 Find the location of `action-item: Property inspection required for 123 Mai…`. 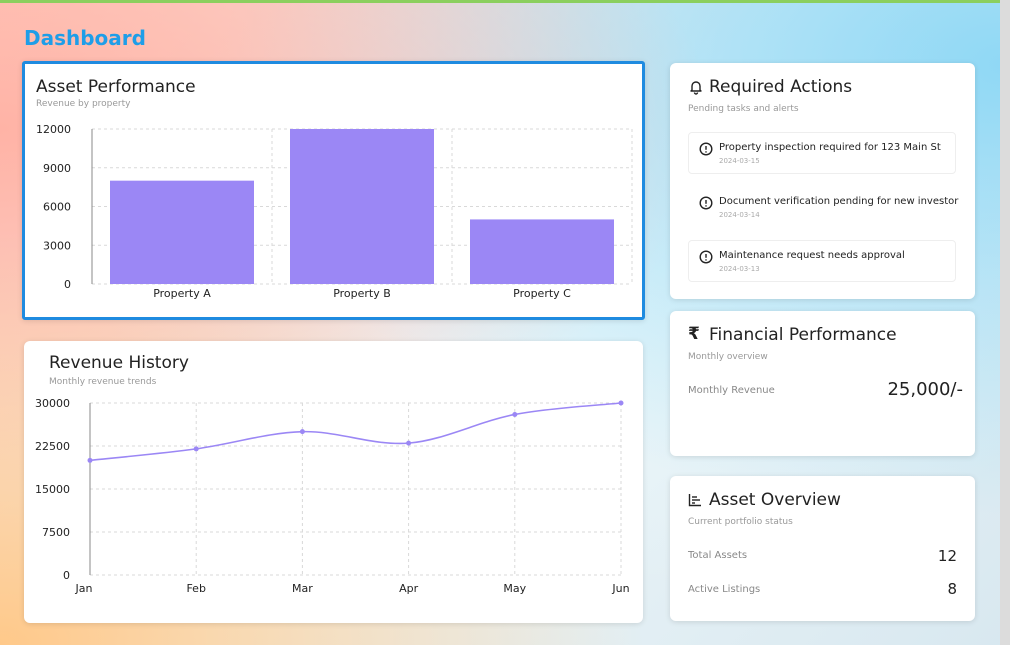

action-item: Property inspection required for 123 Mai… is located at coordinates (822, 153).